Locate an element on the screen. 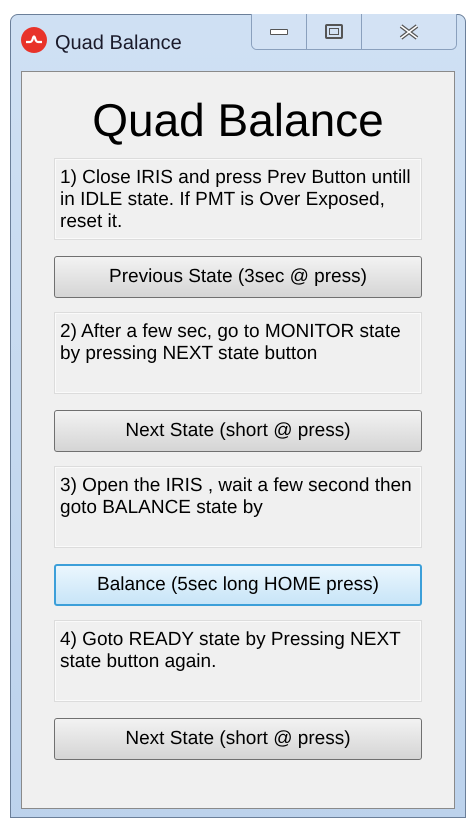 The image size is (466, 818). maximize-button is located at coordinates (334, 31).